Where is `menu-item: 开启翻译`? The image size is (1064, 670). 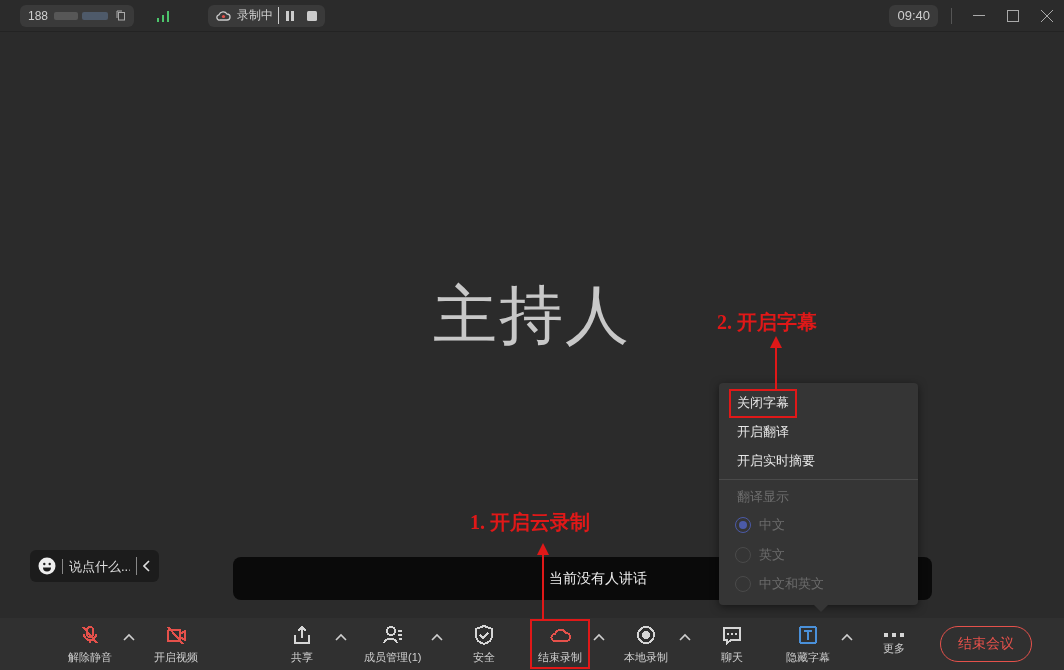
menu-item: 开启翻译 is located at coordinates (763, 432).